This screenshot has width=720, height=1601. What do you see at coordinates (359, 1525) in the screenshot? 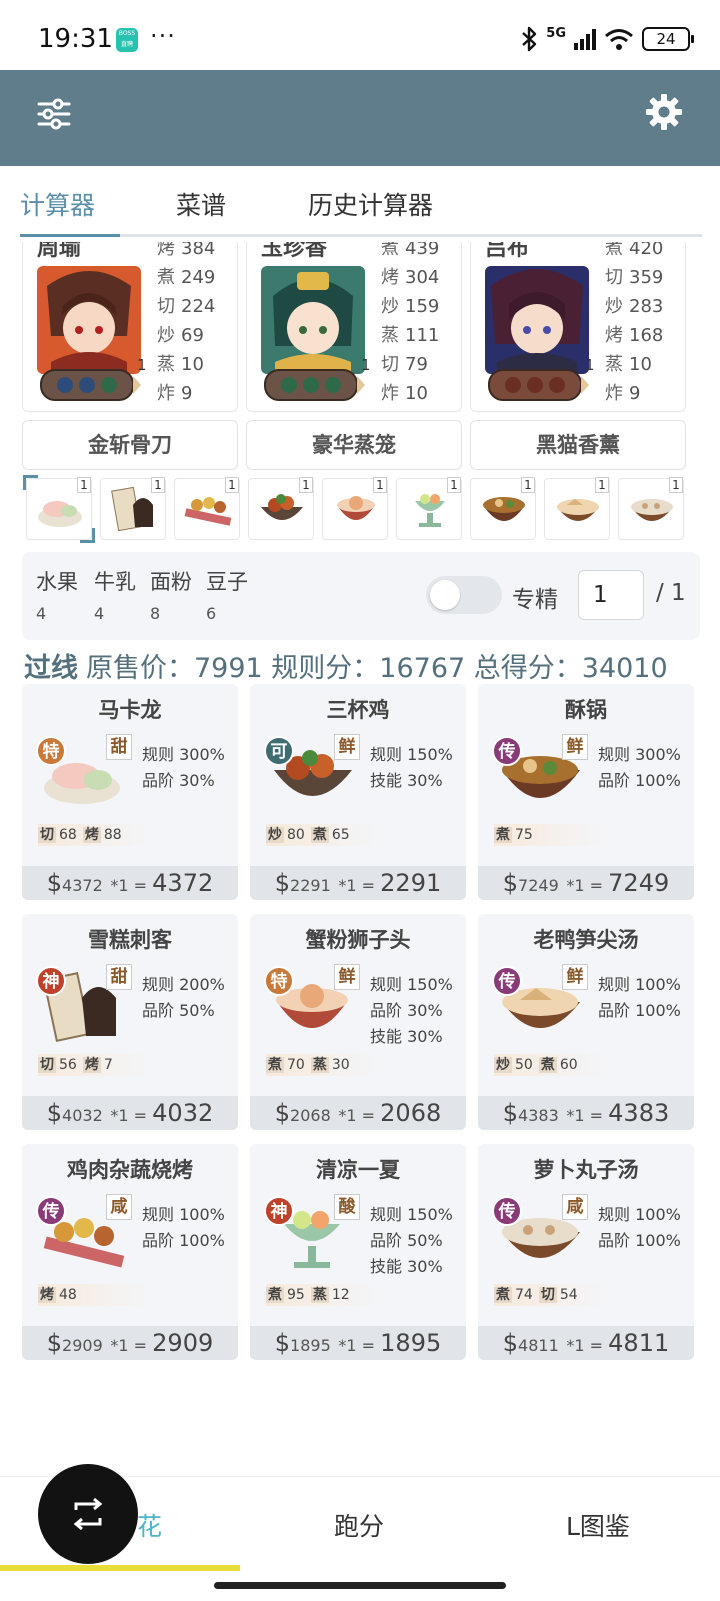
I see `nav-scoring: 跑分` at bounding box center [359, 1525].